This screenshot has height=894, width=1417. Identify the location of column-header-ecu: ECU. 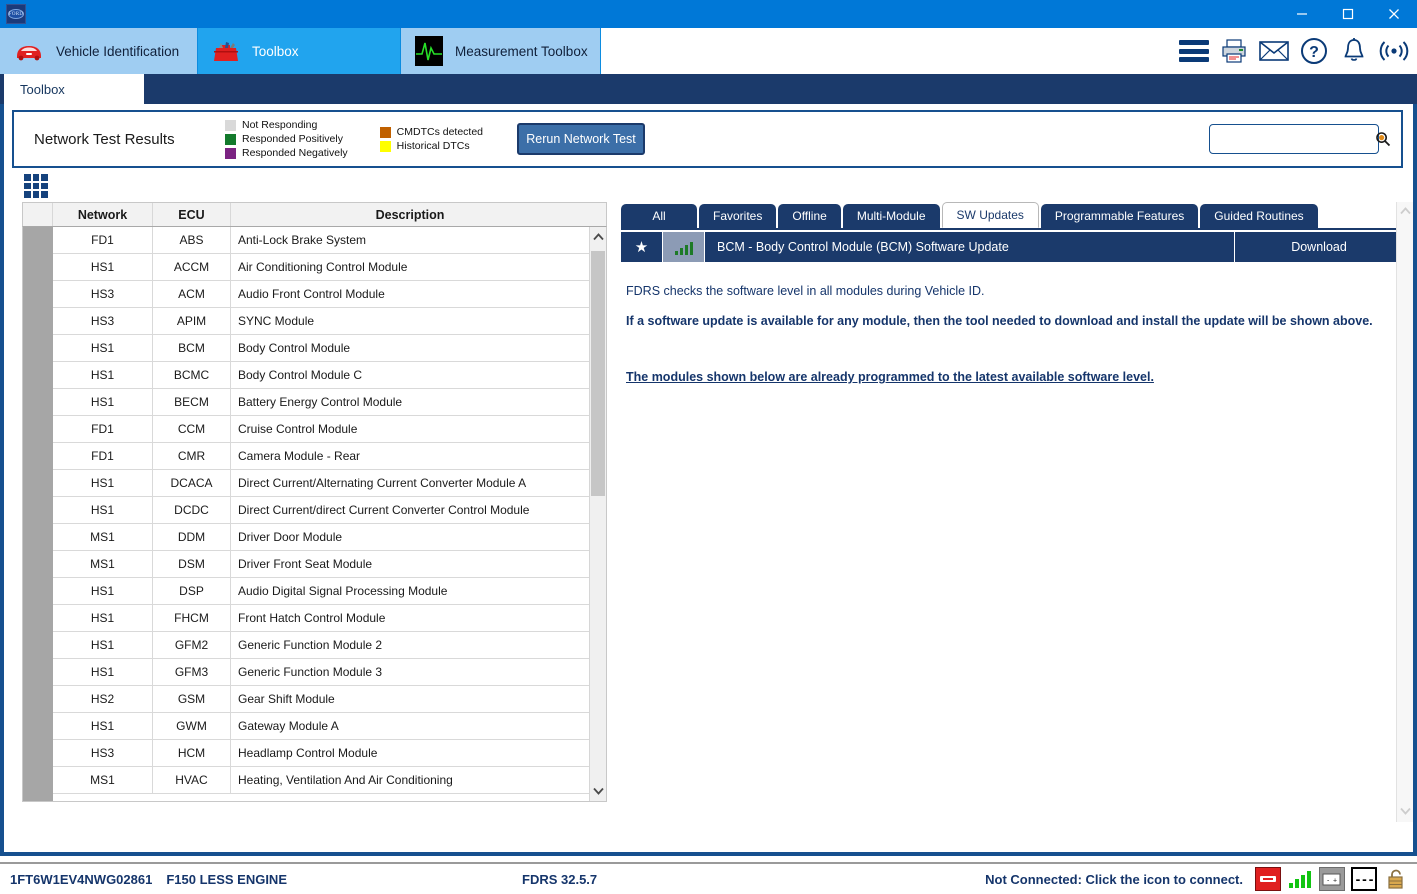
(192, 214).